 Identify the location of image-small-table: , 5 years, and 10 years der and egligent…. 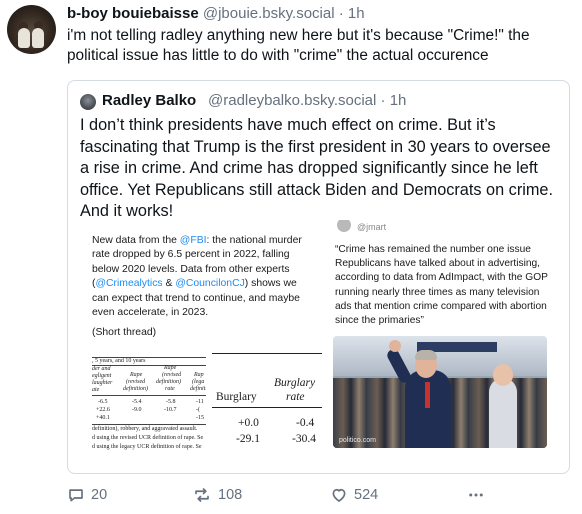
(149, 409).